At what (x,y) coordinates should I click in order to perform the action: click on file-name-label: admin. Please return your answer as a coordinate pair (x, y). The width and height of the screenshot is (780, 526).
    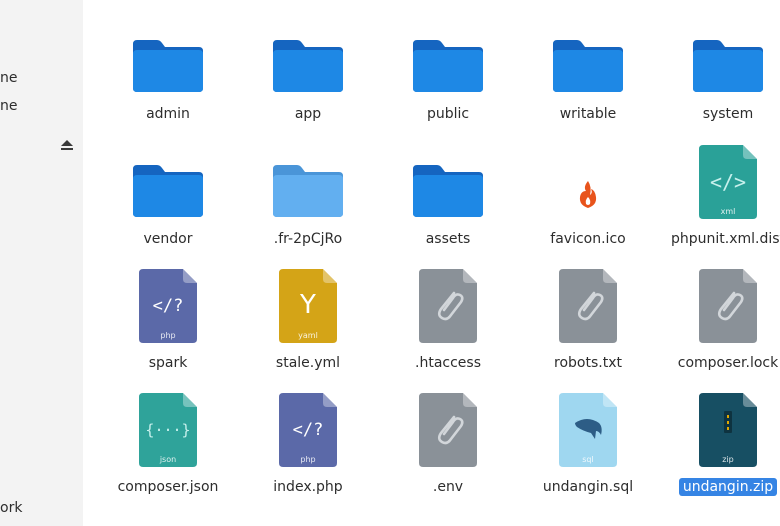
    Looking at the image, I should click on (168, 114).